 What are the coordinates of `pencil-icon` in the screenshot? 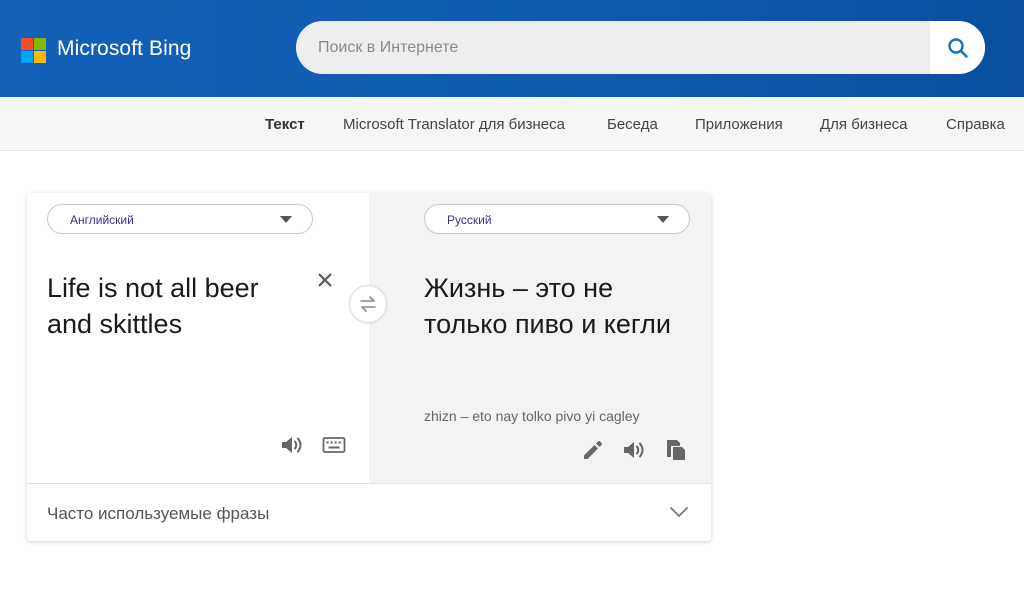 It's located at (593, 450).